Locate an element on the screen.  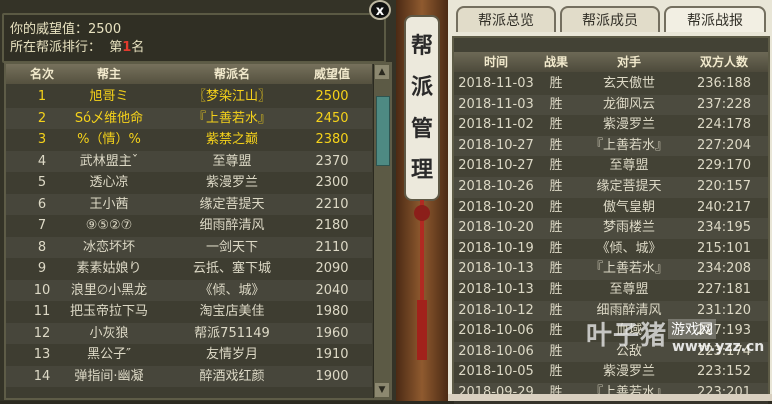
title-char: 管 is located at coordinates (421, 128).